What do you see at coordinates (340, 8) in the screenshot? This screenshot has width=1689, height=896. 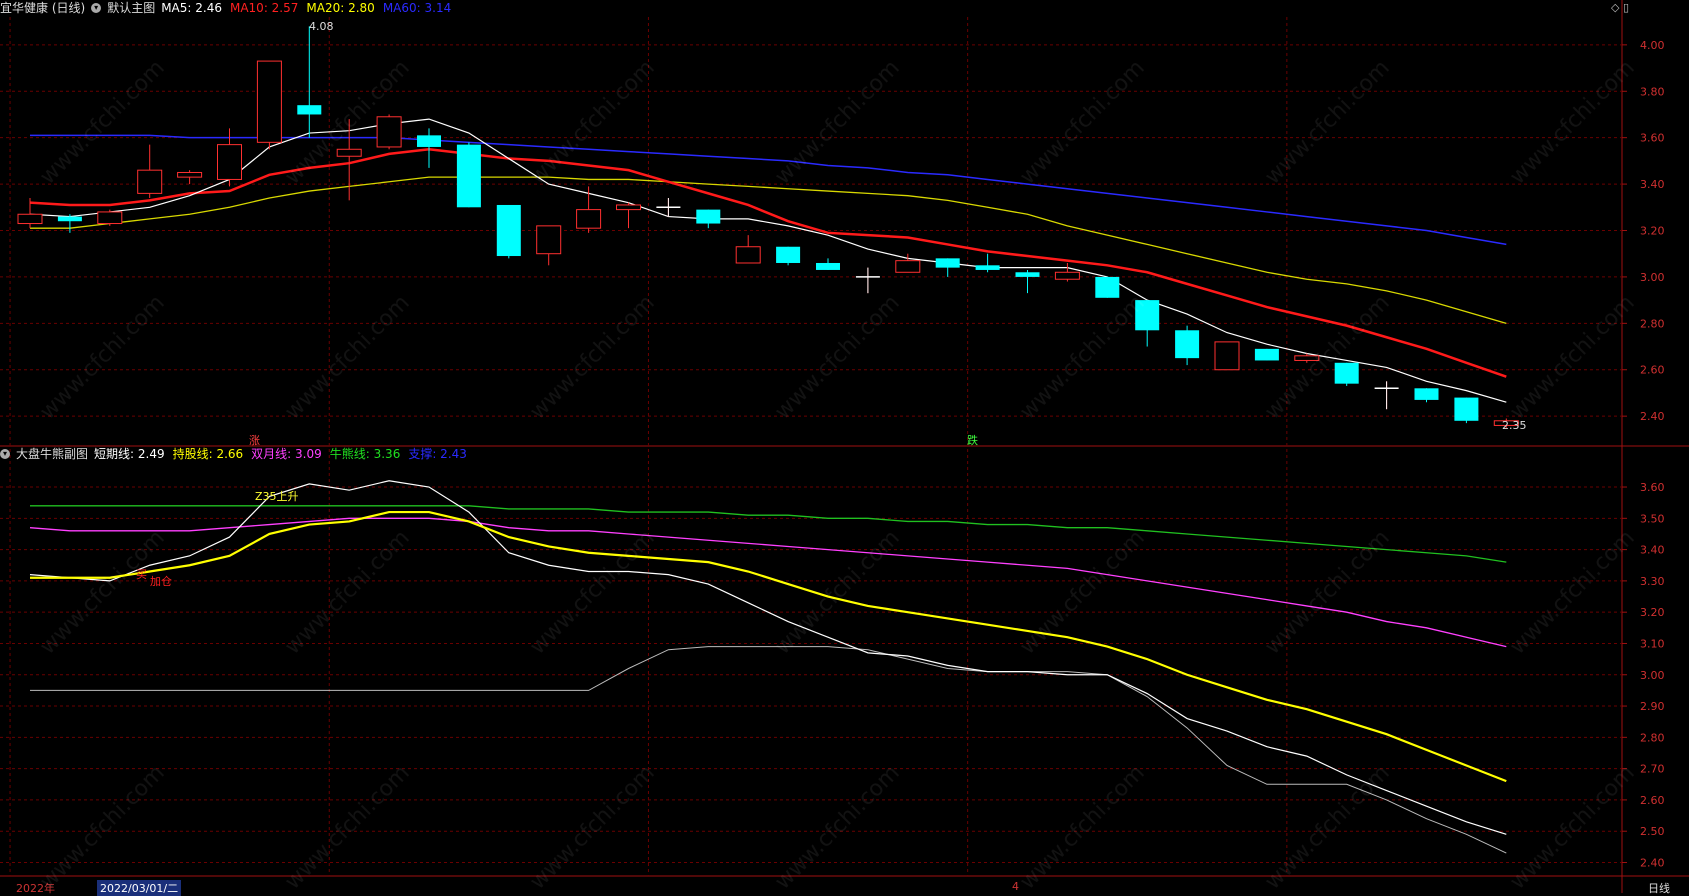 I see `ma-legend-item-2: MA20: 2.80` at bounding box center [340, 8].